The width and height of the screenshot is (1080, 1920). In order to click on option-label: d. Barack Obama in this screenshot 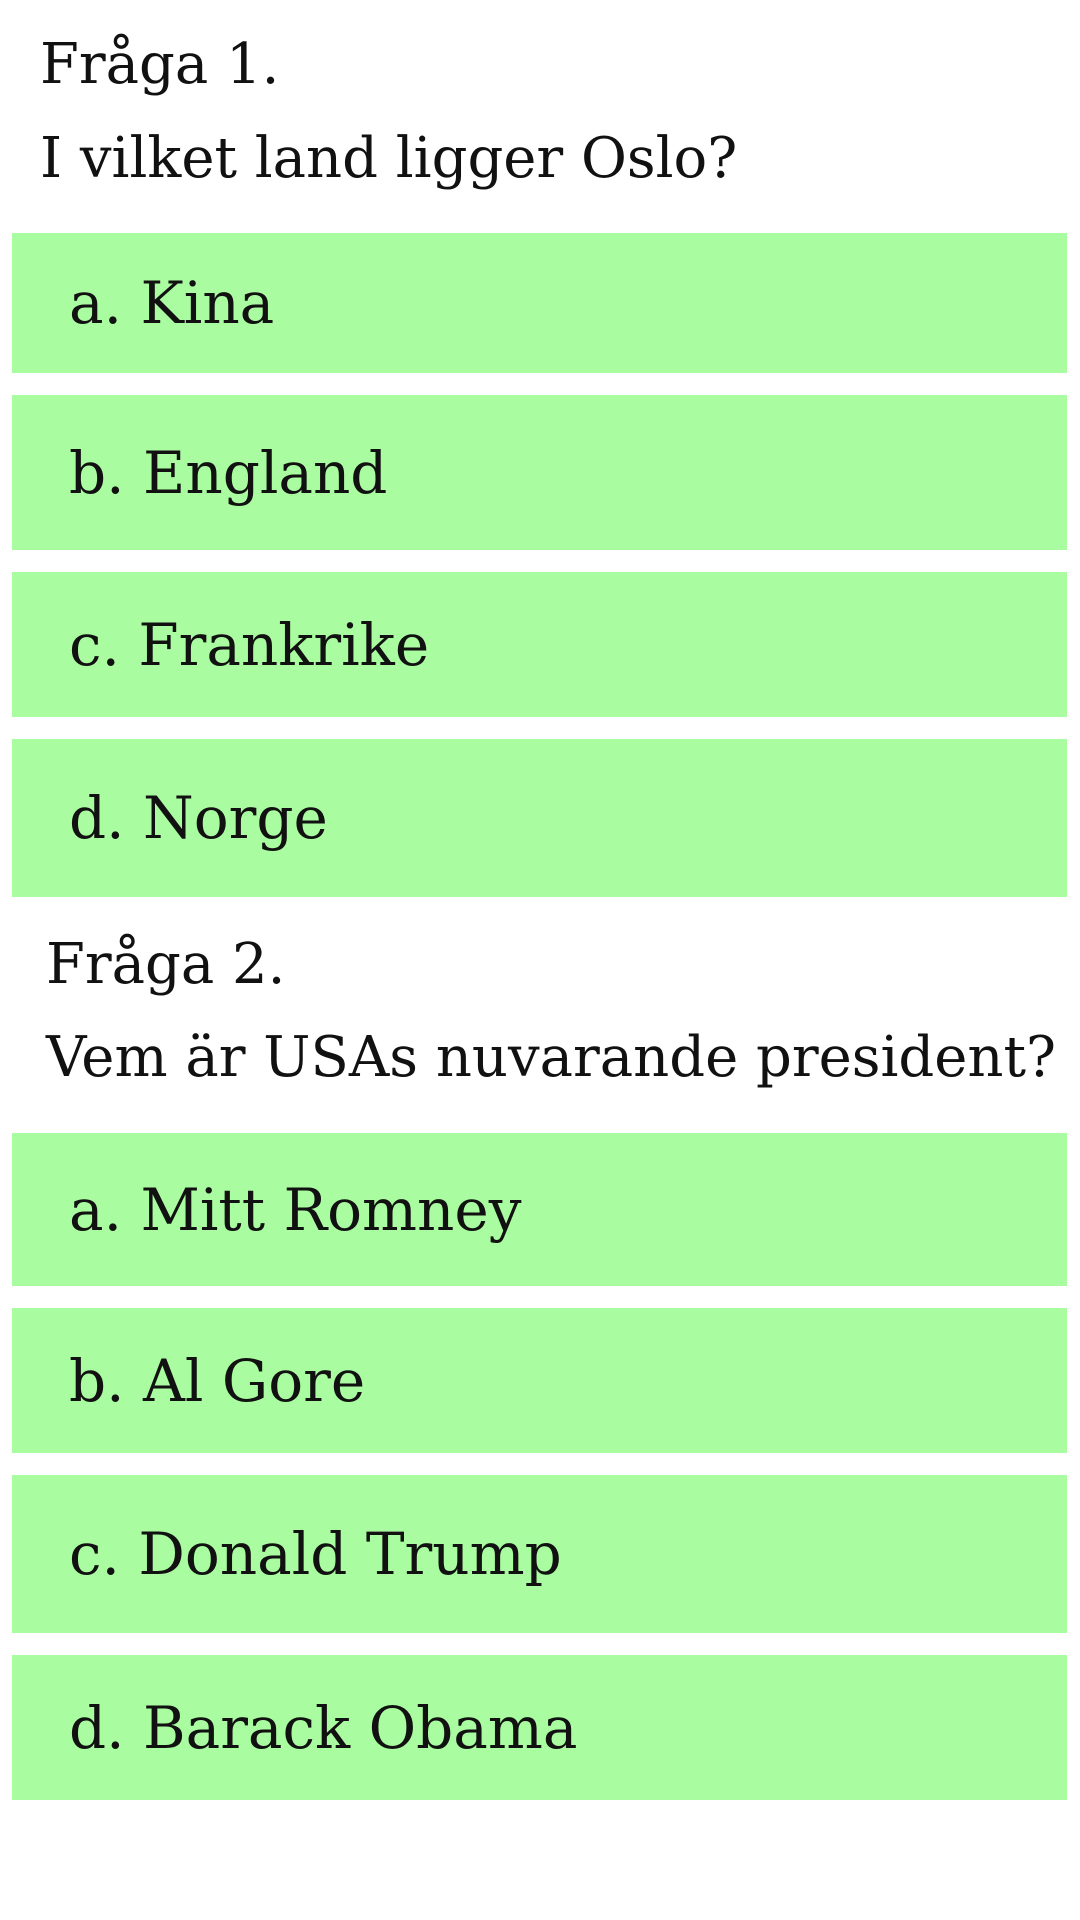, I will do `click(323, 1727)`.